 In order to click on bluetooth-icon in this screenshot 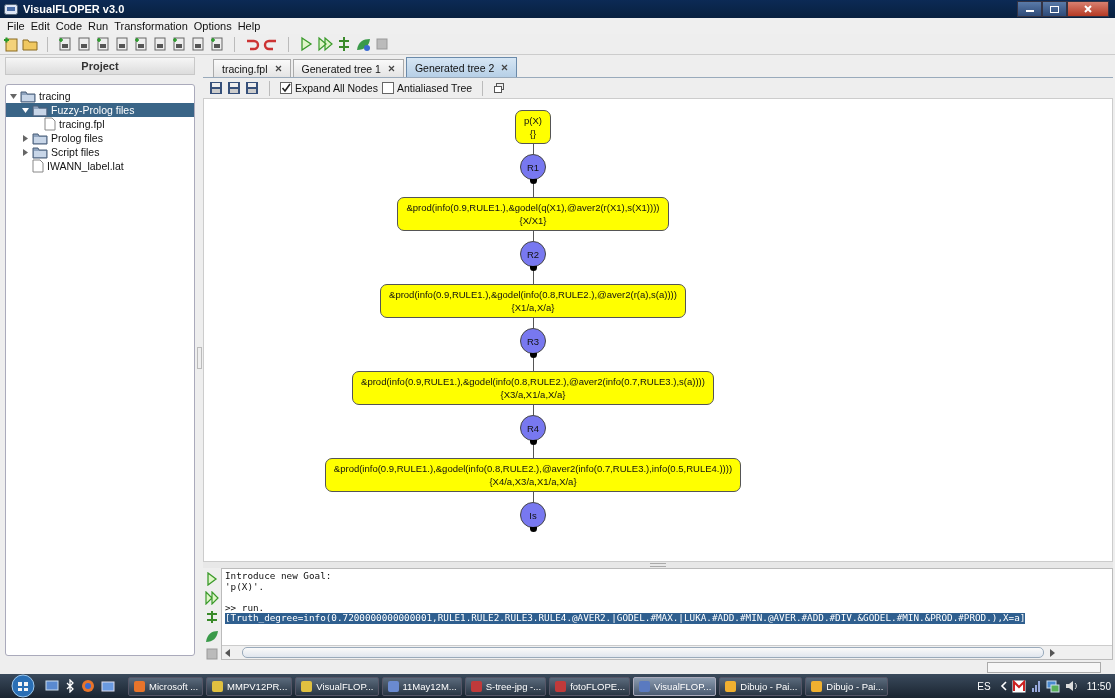, I will do `click(70, 686)`.